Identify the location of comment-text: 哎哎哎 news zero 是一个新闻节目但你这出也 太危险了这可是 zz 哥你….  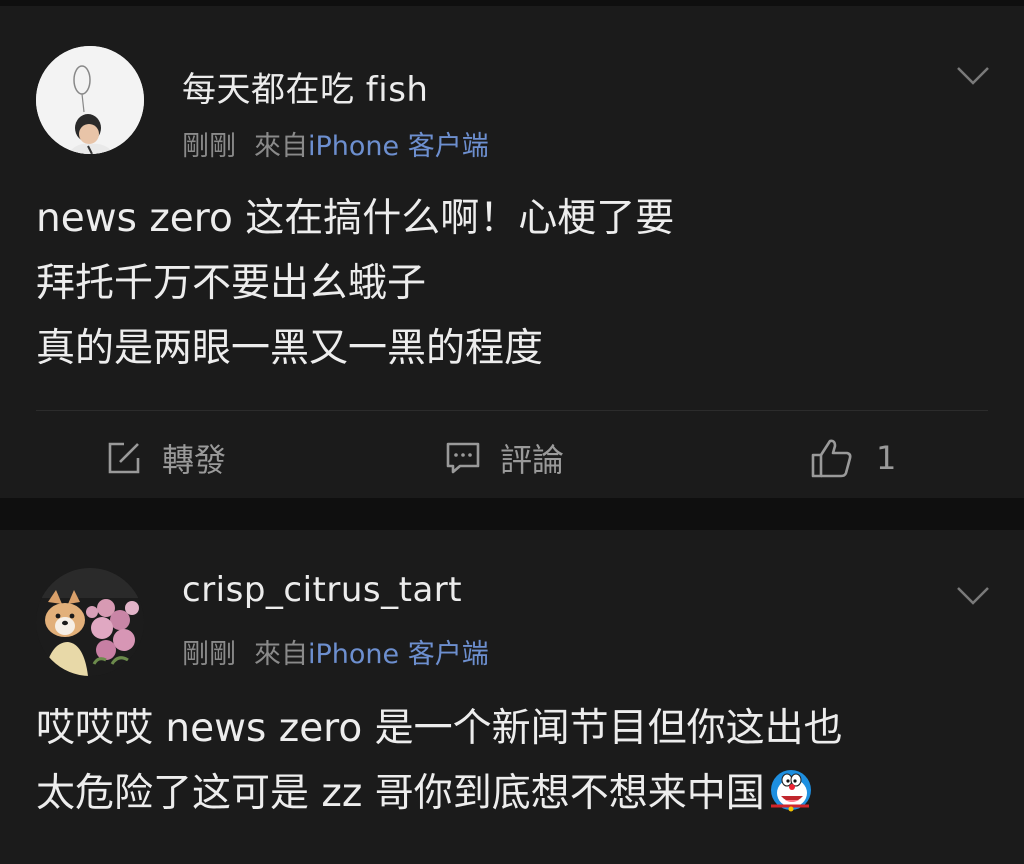
(439, 761).